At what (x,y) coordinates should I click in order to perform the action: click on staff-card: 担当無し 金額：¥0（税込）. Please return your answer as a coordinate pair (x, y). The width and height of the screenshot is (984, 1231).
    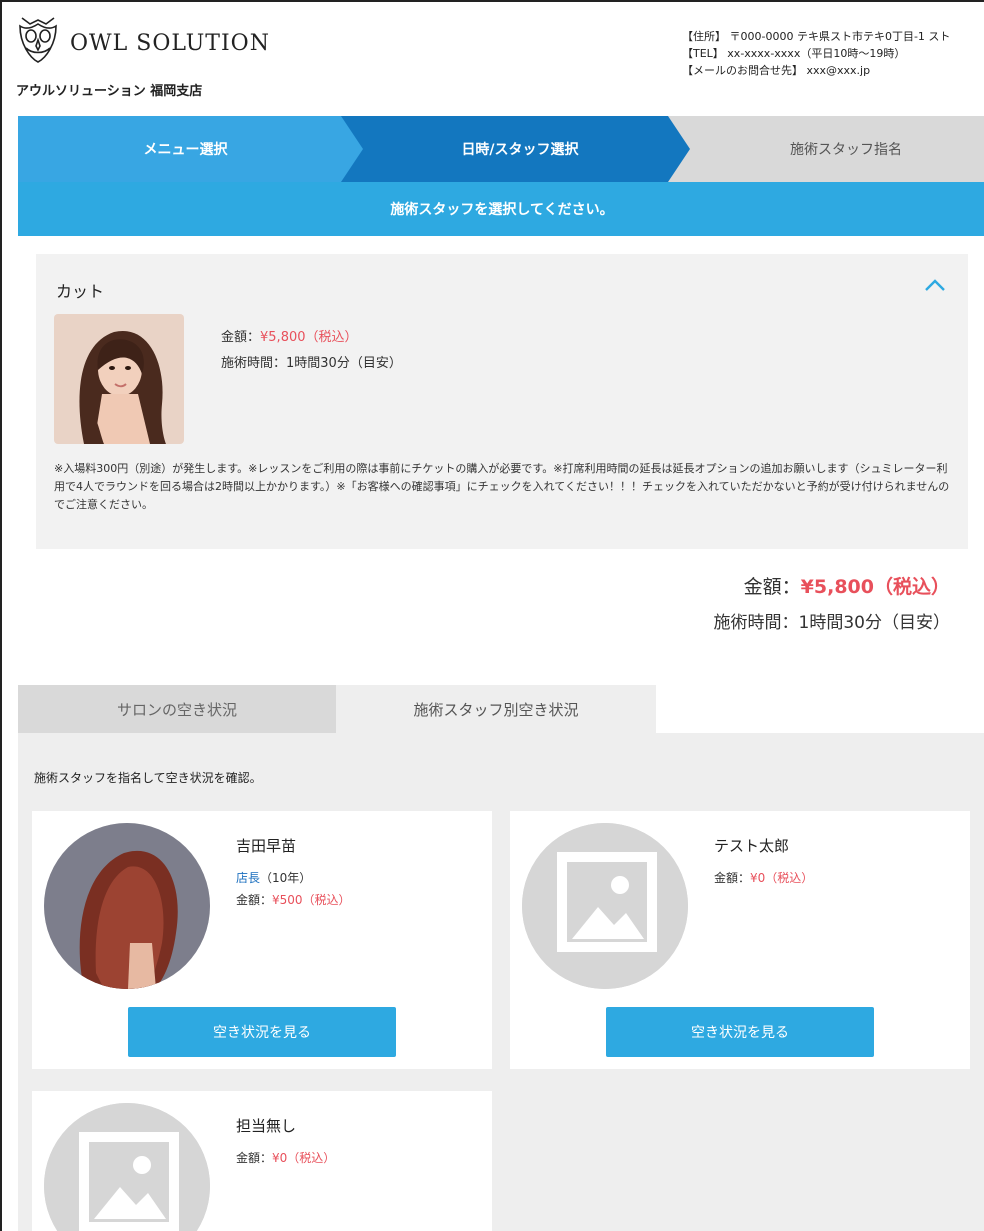
    Looking at the image, I should click on (262, 1161).